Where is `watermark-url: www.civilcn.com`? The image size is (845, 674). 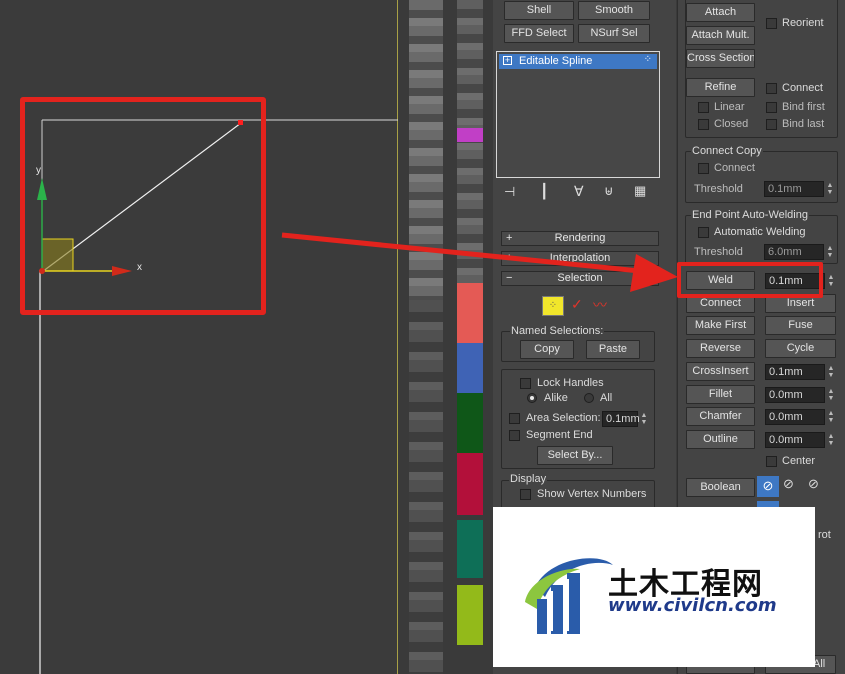 watermark-url: www.civilcn.com is located at coordinates (692, 605).